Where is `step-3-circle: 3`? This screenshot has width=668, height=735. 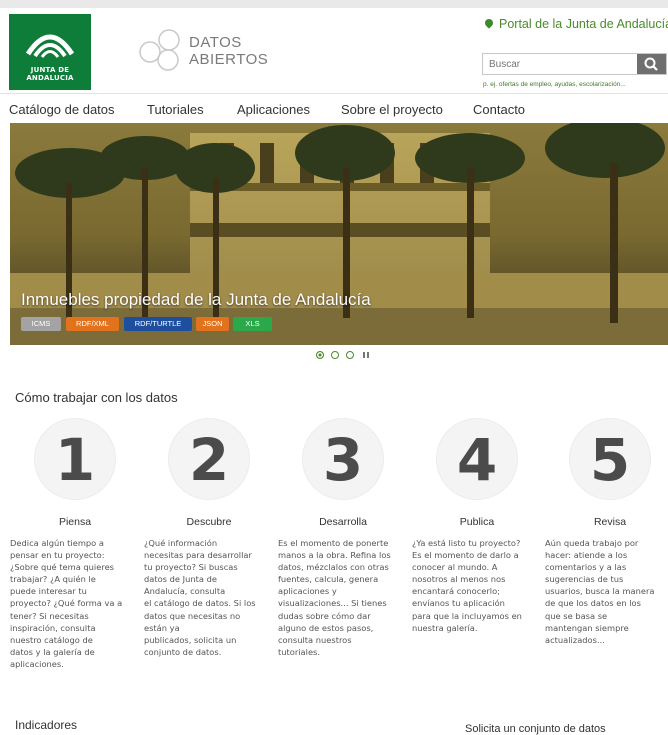 step-3-circle: 3 is located at coordinates (343, 459).